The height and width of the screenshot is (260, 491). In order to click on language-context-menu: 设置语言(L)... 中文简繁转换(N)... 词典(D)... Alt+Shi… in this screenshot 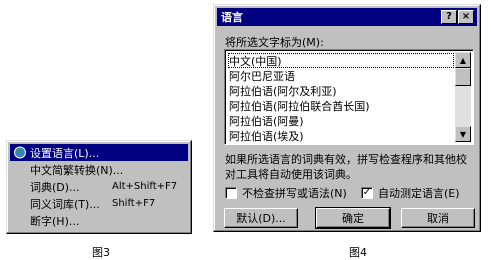, I will do `click(99, 187)`.